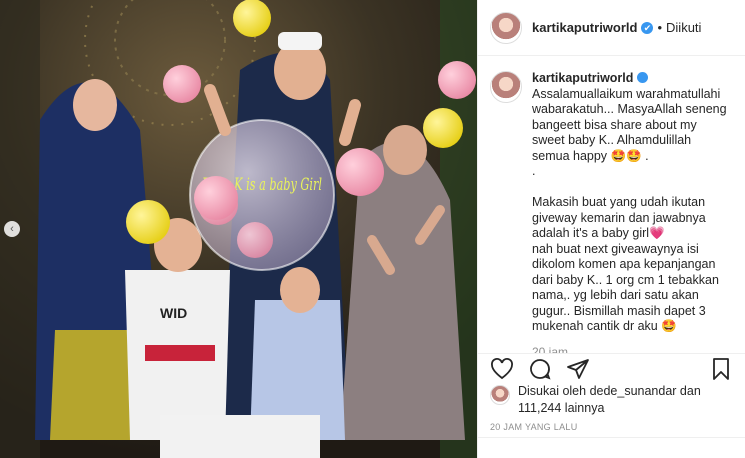 The image size is (745, 458). Describe the element at coordinates (647, 27) in the screenshot. I see `verified-icon: ✔` at that location.